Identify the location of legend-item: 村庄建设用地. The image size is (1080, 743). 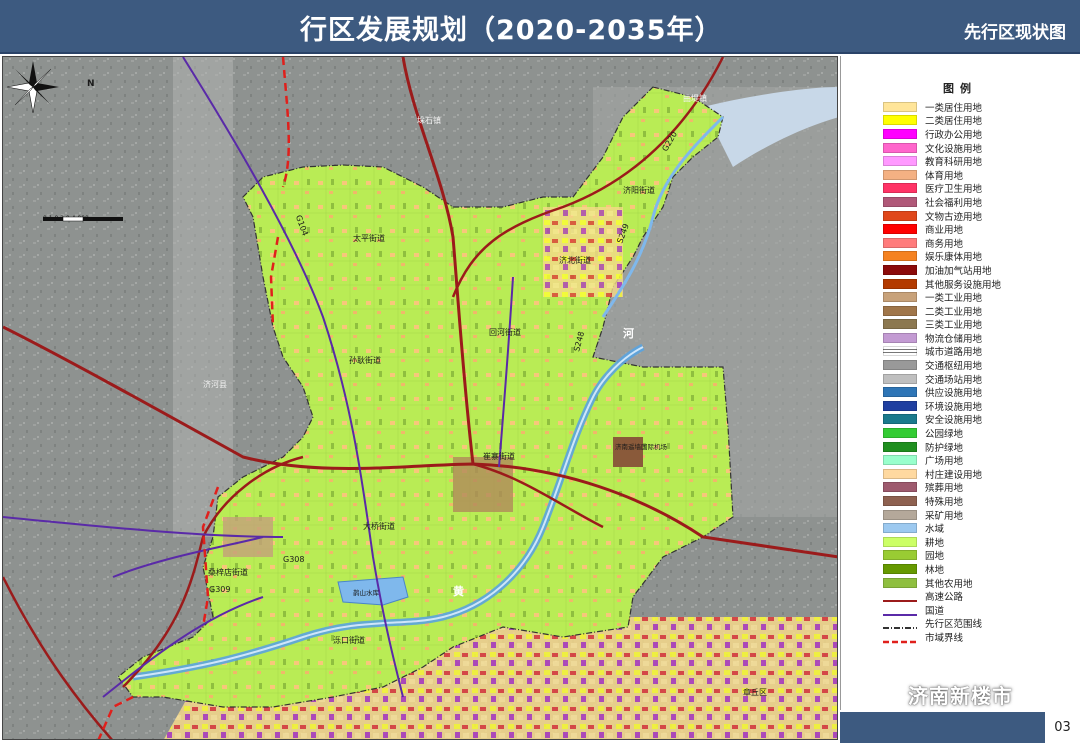
(942, 474).